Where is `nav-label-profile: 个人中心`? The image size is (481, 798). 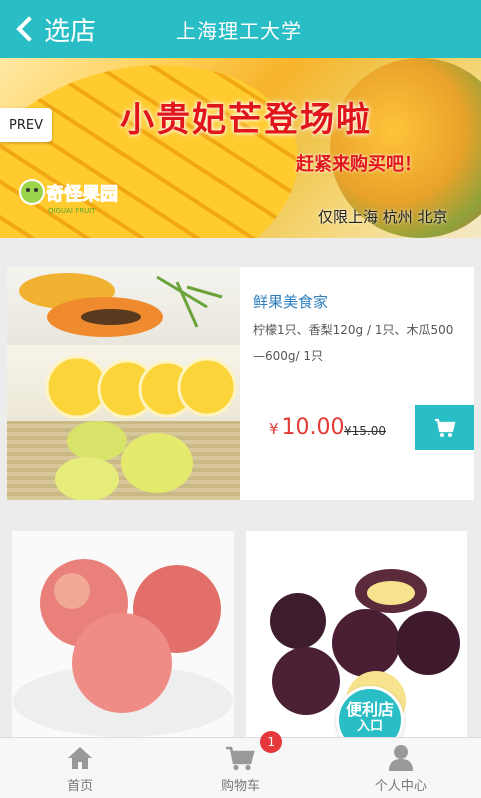
nav-label-profile: 个人中心 is located at coordinates (400, 786).